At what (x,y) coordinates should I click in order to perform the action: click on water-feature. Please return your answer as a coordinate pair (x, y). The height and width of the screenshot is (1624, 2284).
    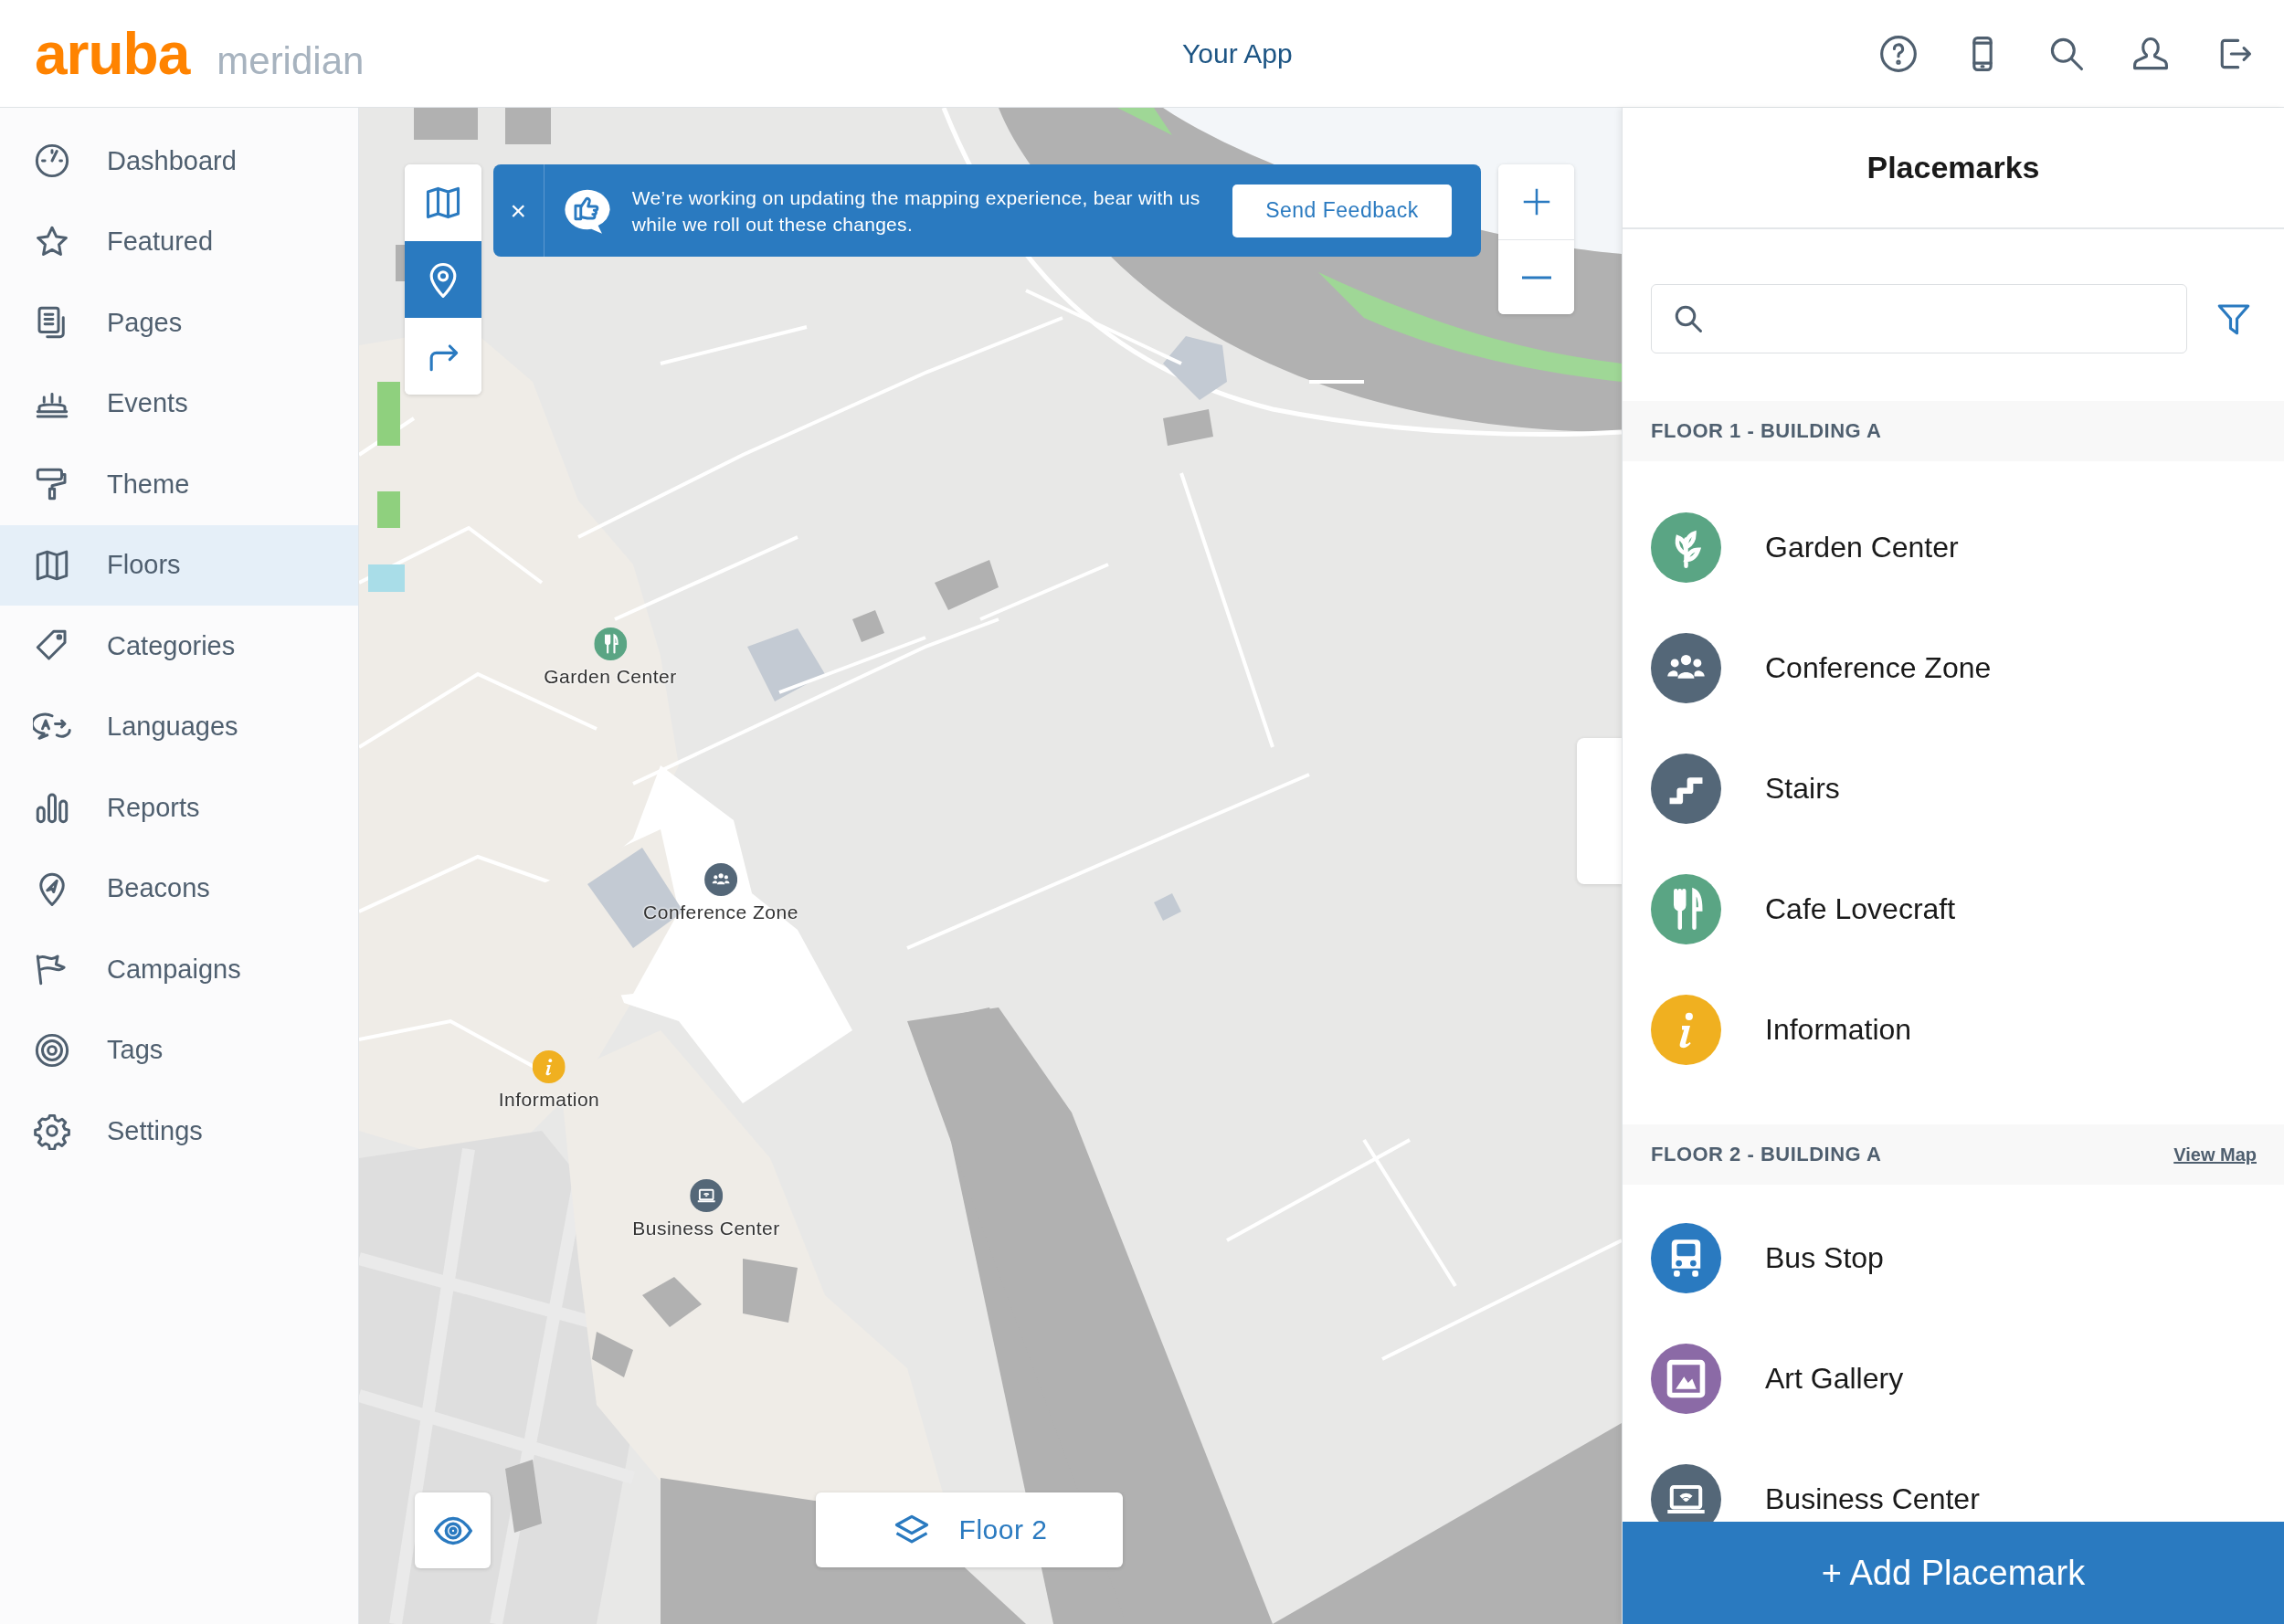
    Looking at the image, I should click on (386, 578).